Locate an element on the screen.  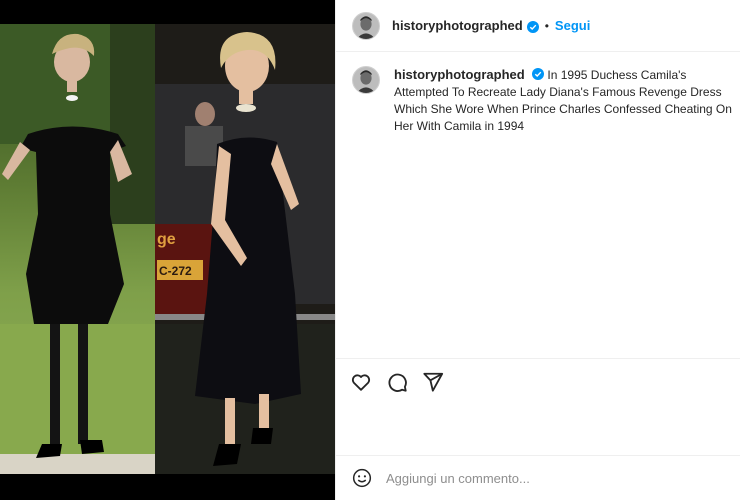
username-link: historyphotographed is located at coordinates (457, 25).